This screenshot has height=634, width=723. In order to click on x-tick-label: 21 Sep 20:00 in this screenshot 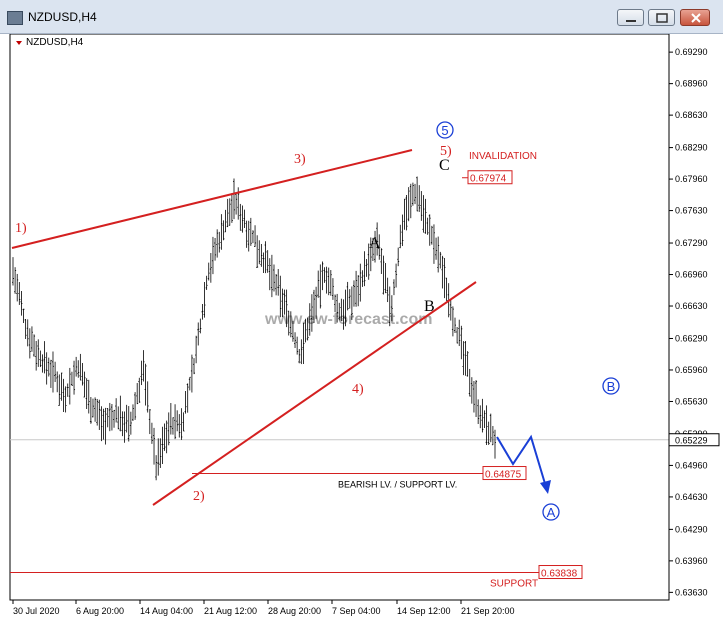, I will do `click(488, 611)`.